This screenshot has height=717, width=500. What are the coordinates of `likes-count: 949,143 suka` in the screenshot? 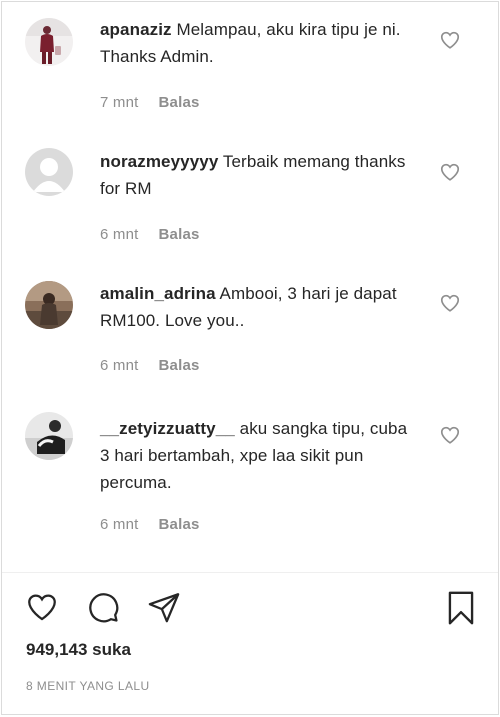 It's located at (78, 650).